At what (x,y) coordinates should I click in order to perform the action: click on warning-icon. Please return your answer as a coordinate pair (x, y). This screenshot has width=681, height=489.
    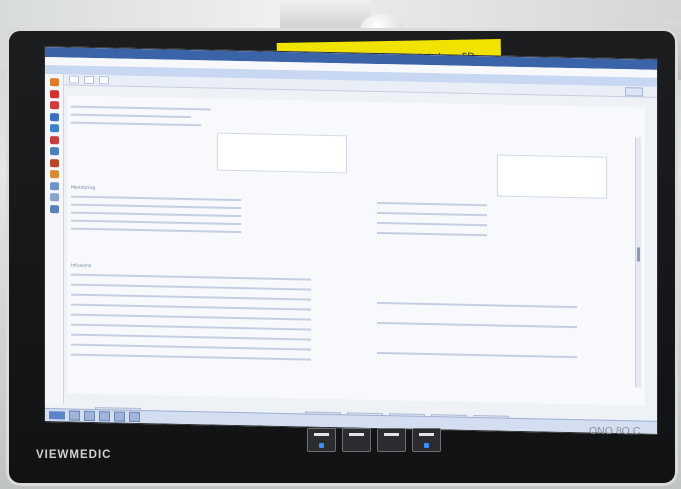
    Looking at the image, I should click on (54, 93).